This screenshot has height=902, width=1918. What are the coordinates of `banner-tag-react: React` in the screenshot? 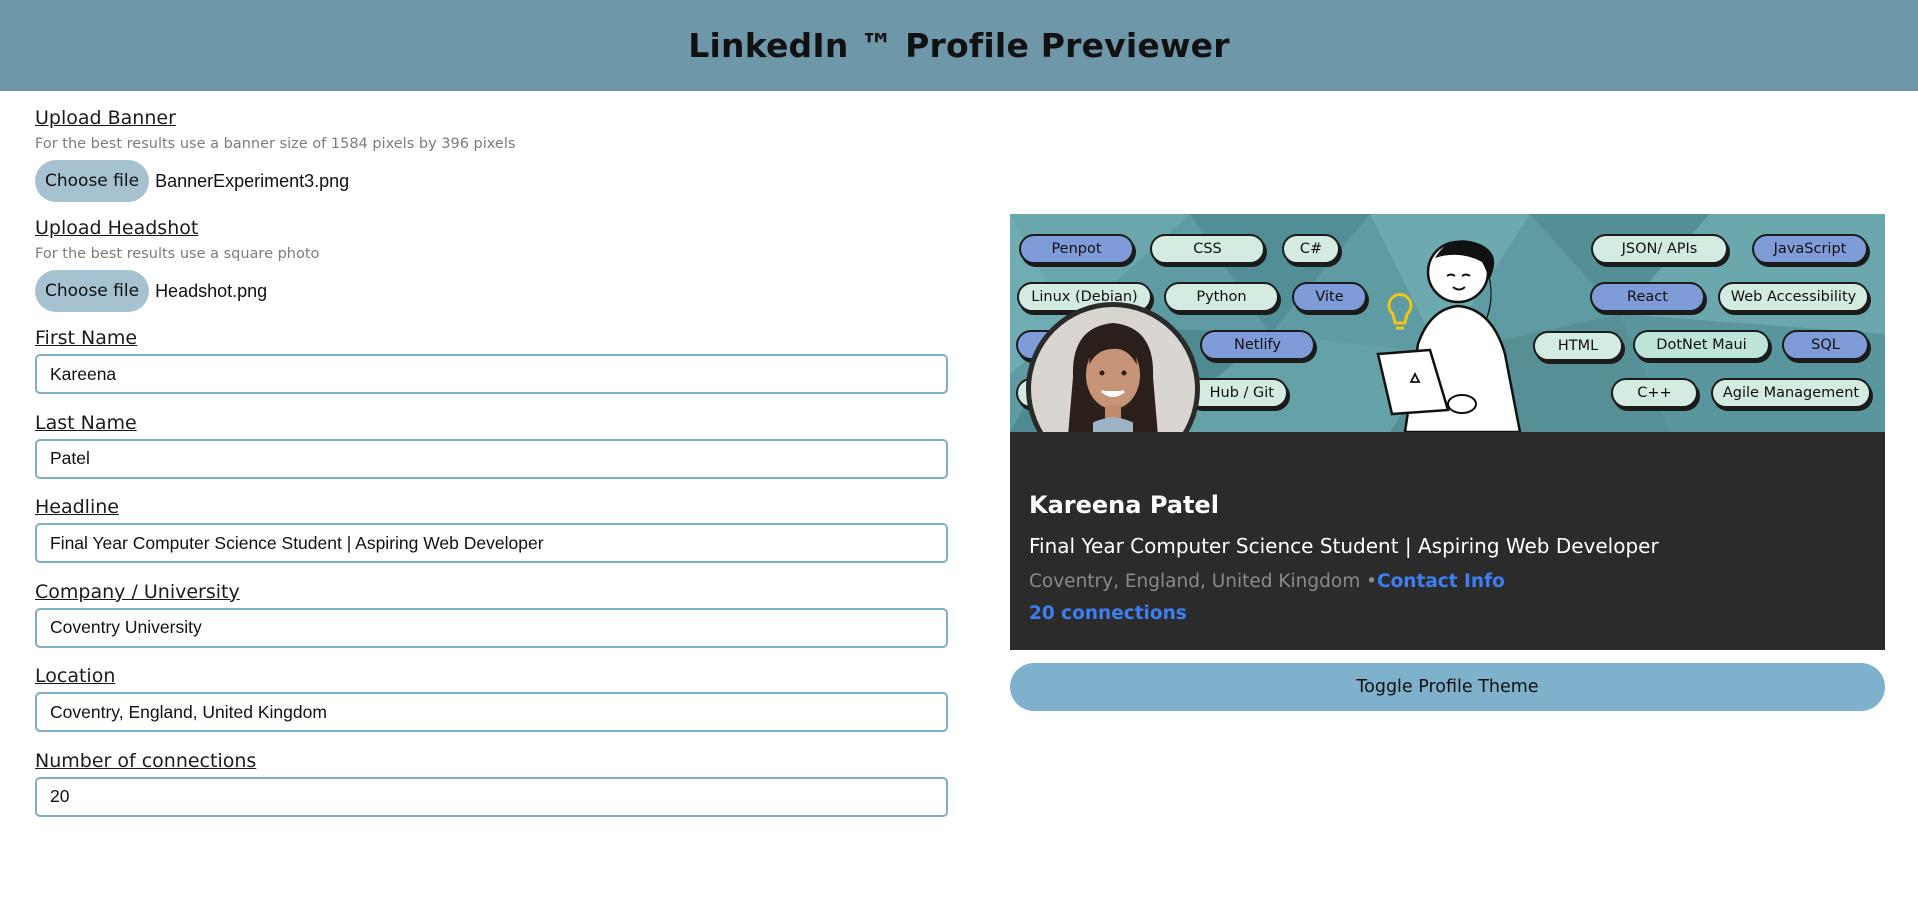 It's located at (1647, 297).